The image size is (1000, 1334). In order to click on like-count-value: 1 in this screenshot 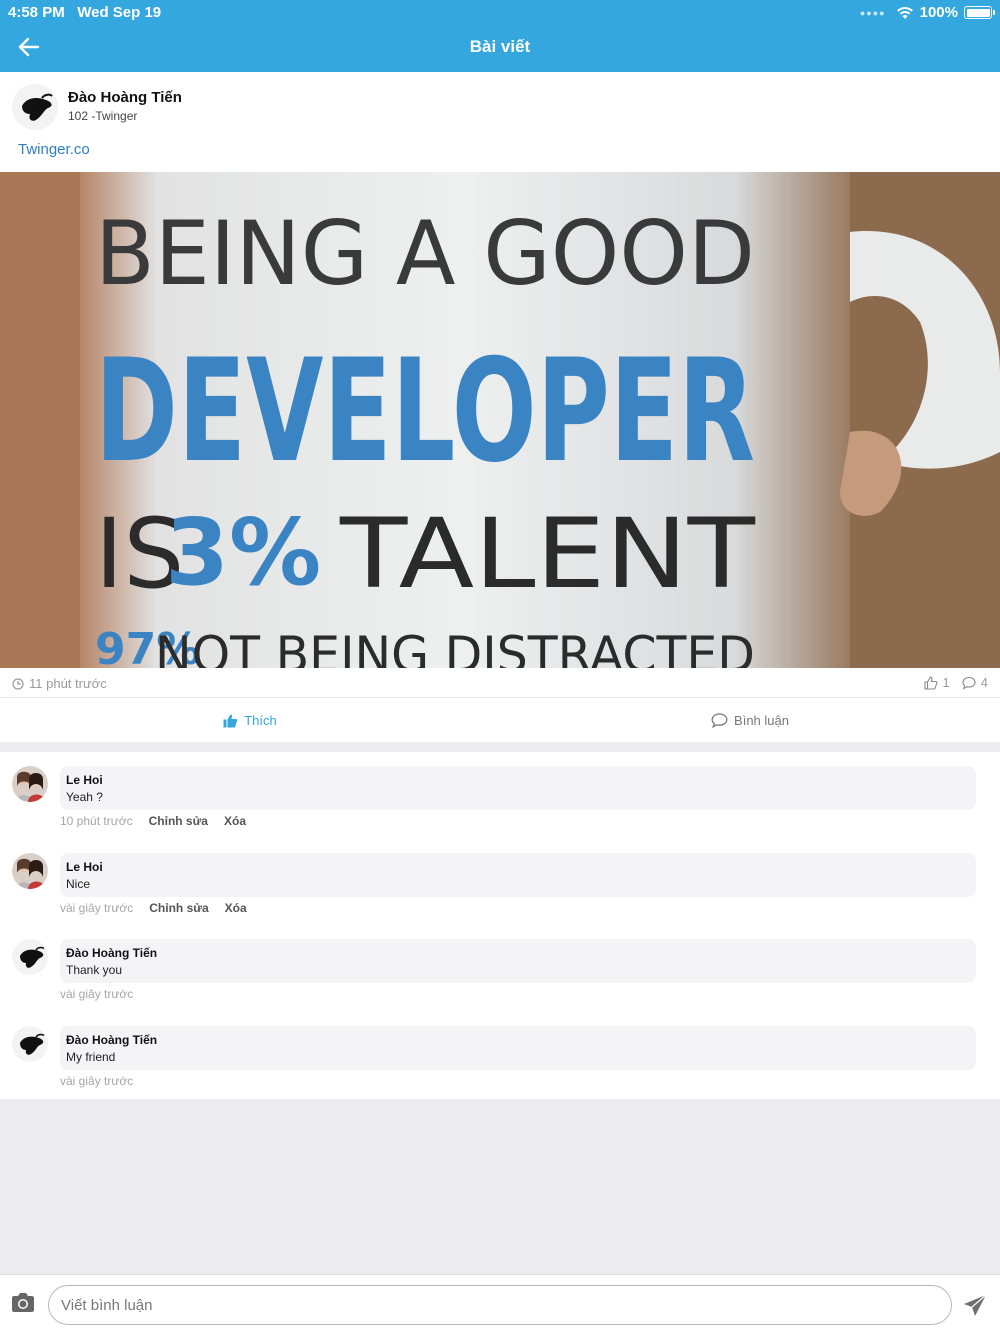, I will do `click(946, 682)`.